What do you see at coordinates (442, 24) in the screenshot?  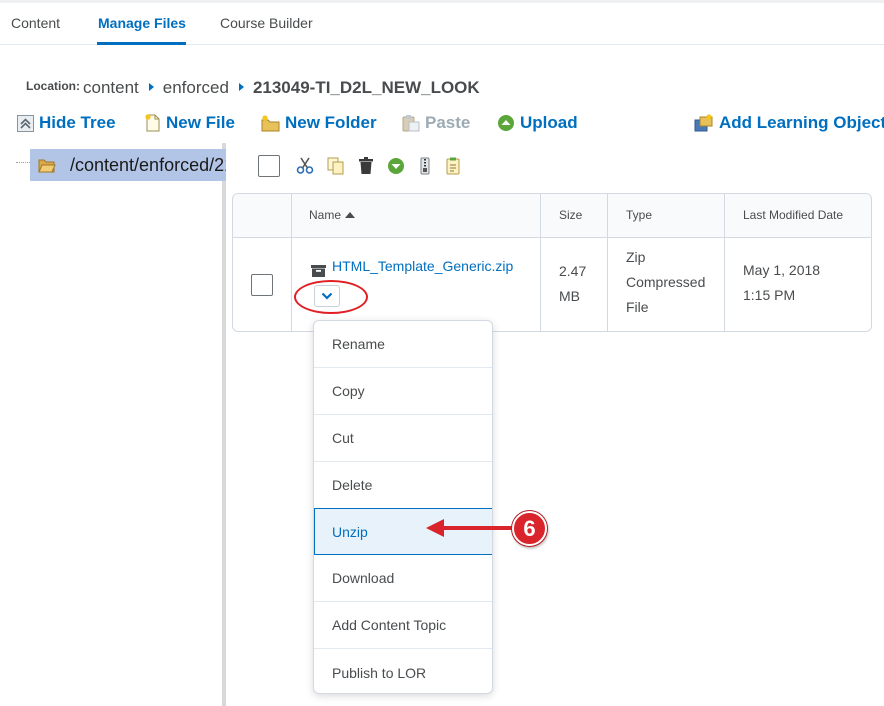 I see `tab-bar: Content Manage Files Course Builder` at bounding box center [442, 24].